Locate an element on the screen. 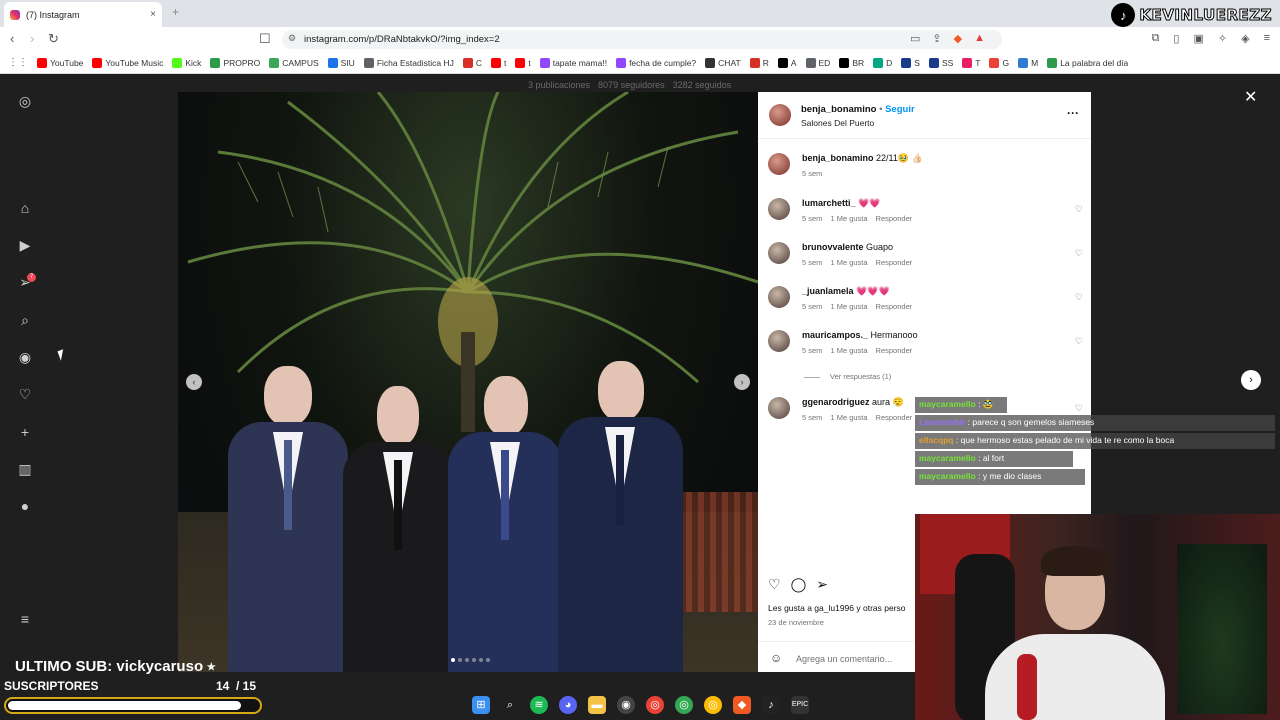 Image resolution: width=1280 pixels, height=720 pixels. bookmark-item: CHAT is located at coordinates (723, 62).